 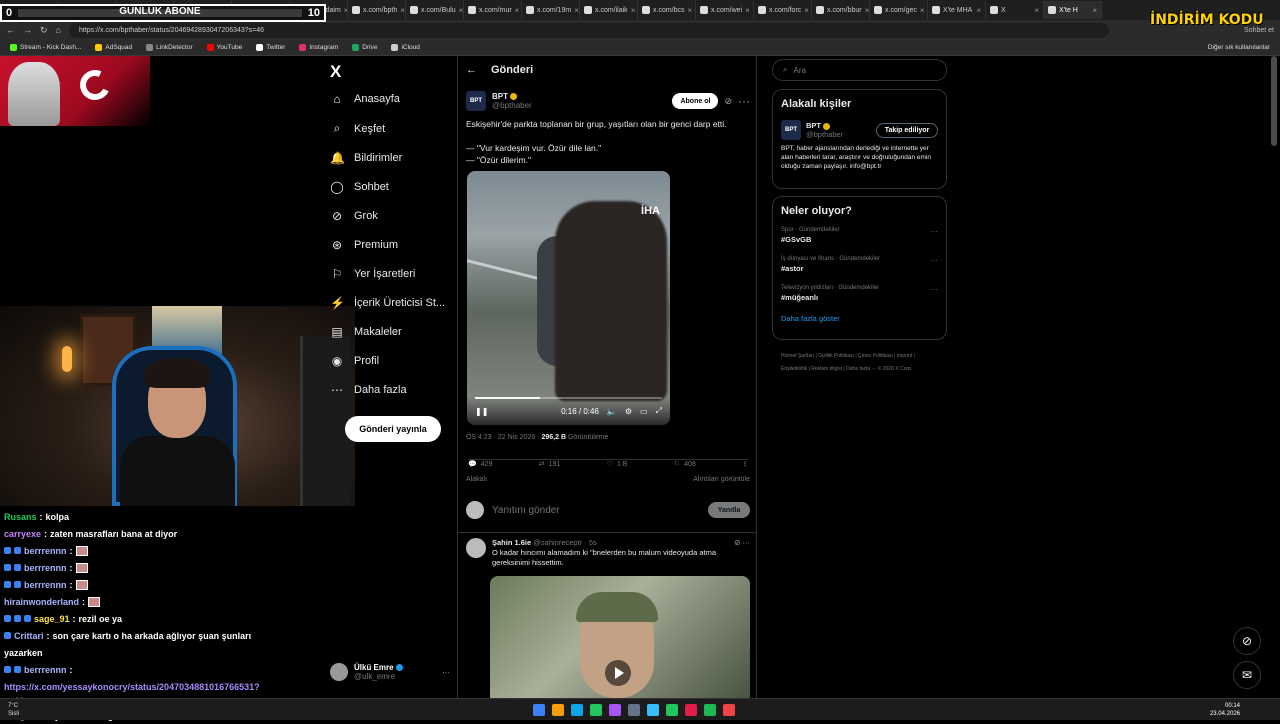 I want to click on account-switcher: Ülkü Emre @ulk_emre ···, so click(x=390, y=672).